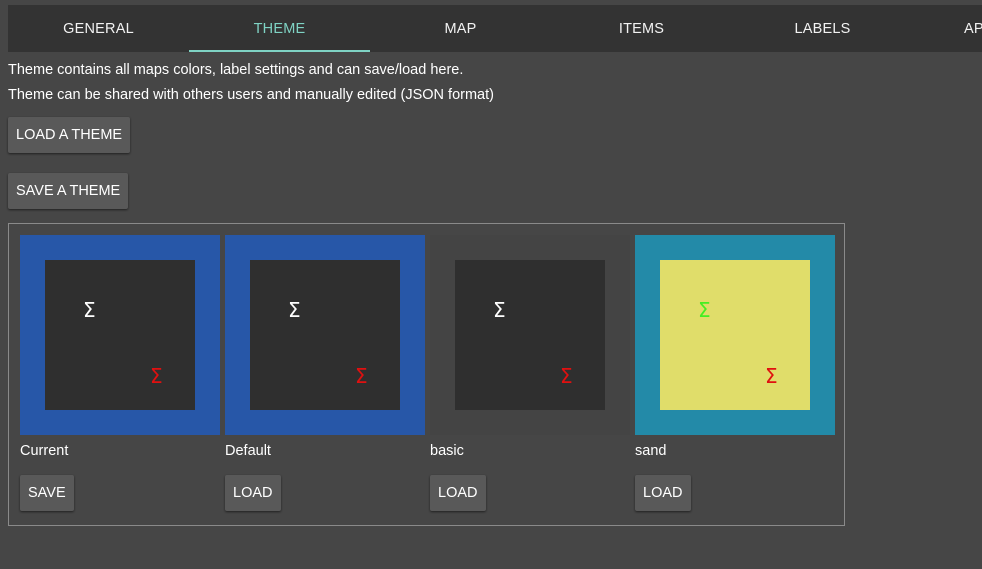  What do you see at coordinates (663, 493) in the screenshot?
I see `load-sand-theme-button: LOAD` at bounding box center [663, 493].